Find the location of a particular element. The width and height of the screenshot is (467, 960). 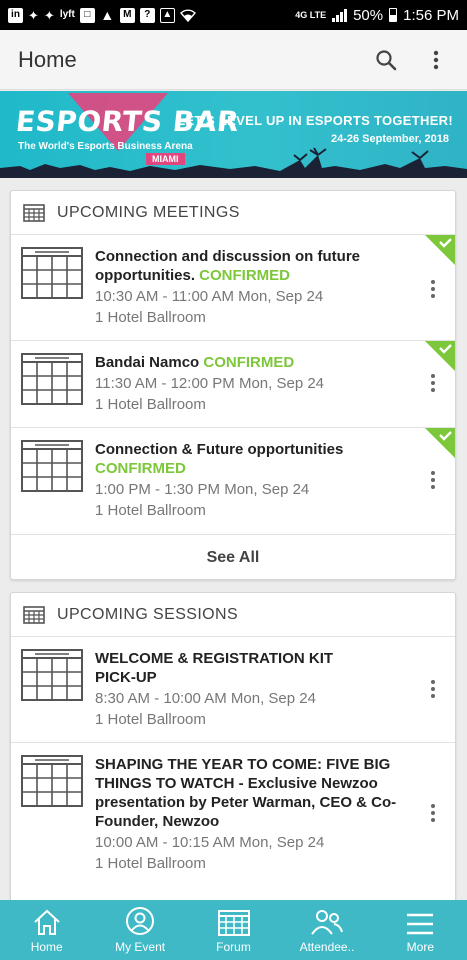

nav-more-label: More is located at coordinates (420, 947).